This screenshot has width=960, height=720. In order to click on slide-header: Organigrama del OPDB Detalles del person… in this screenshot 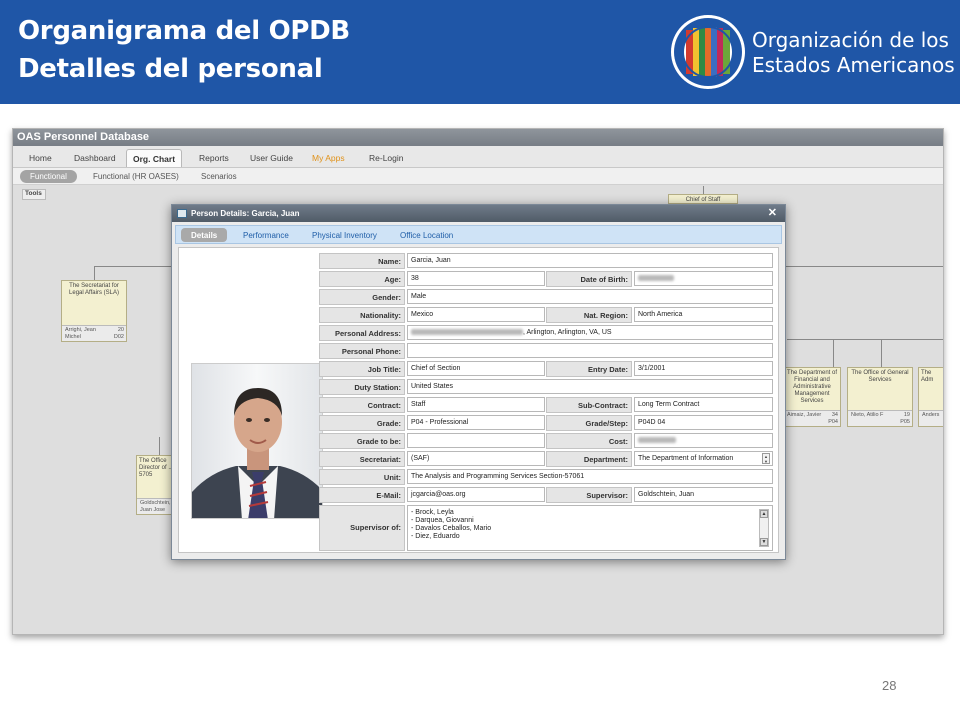, I will do `click(480, 52)`.